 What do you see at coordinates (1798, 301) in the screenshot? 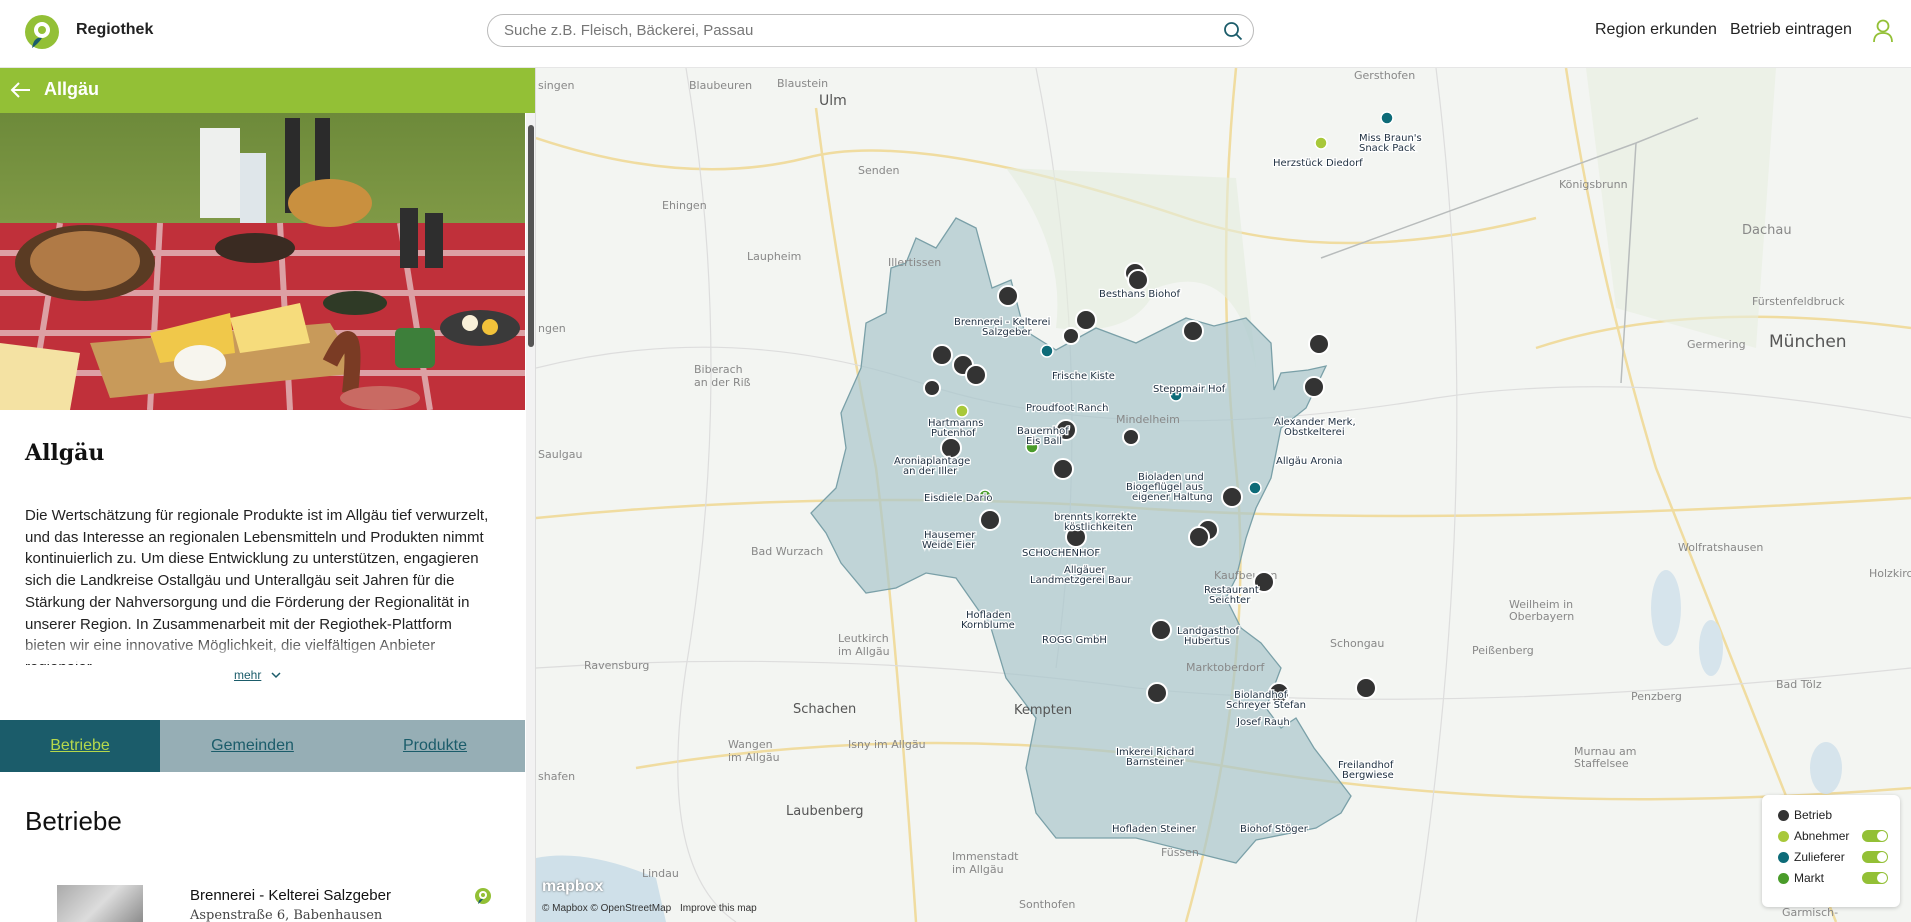
I see `svg-text: Fürstenfeldbruck` at bounding box center [1798, 301].